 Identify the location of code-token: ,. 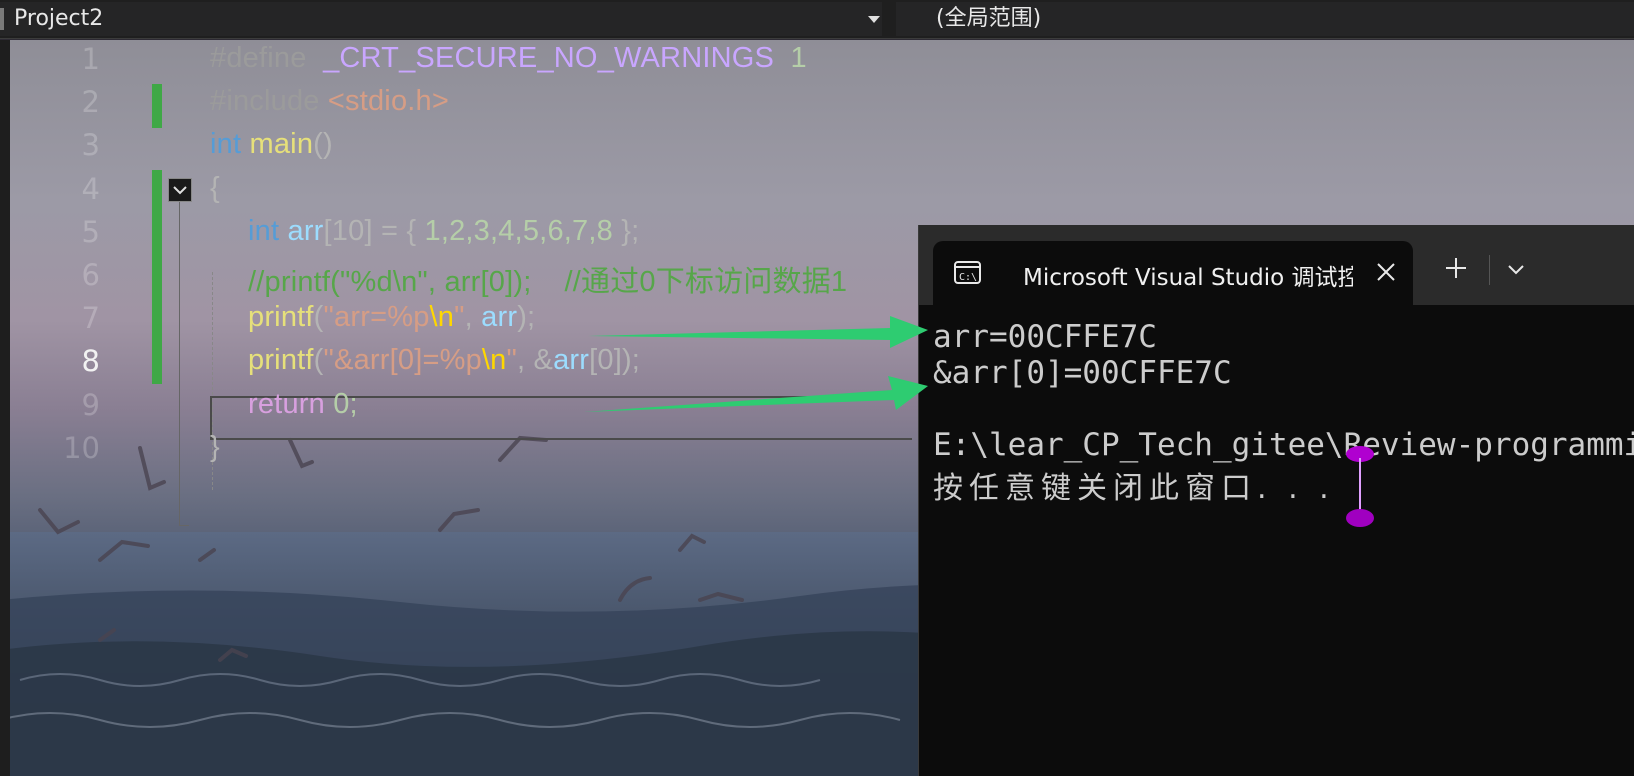
(473, 317).